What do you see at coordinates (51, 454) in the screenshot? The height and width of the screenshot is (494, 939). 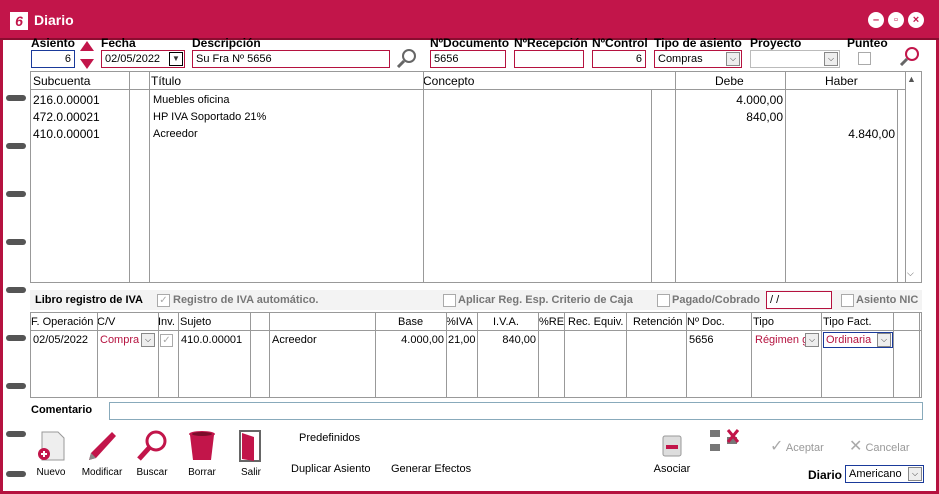 I see `nuevo-button: Nuevo` at bounding box center [51, 454].